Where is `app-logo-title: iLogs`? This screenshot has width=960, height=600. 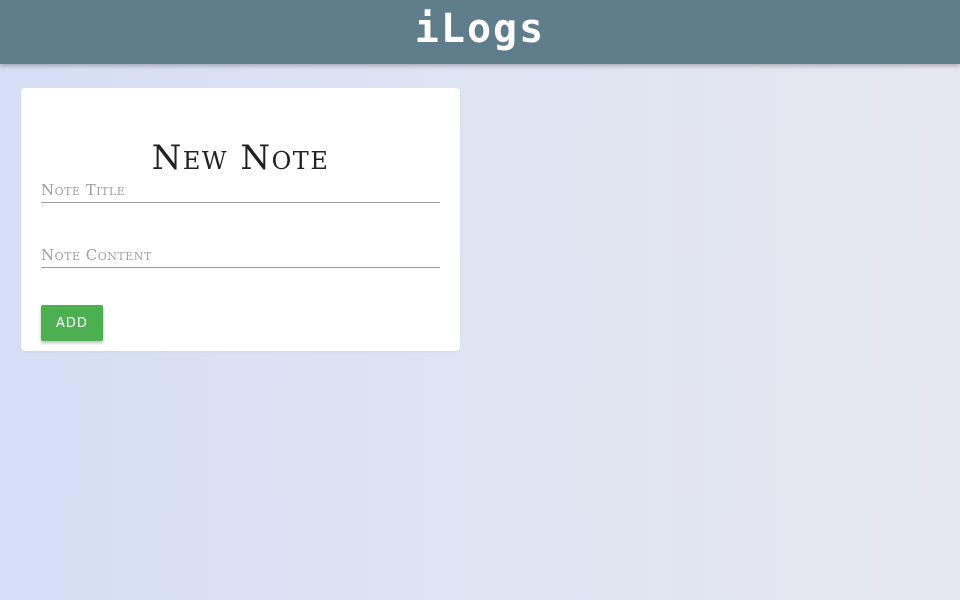 app-logo-title: iLogs is located at coordinates (480, 29).